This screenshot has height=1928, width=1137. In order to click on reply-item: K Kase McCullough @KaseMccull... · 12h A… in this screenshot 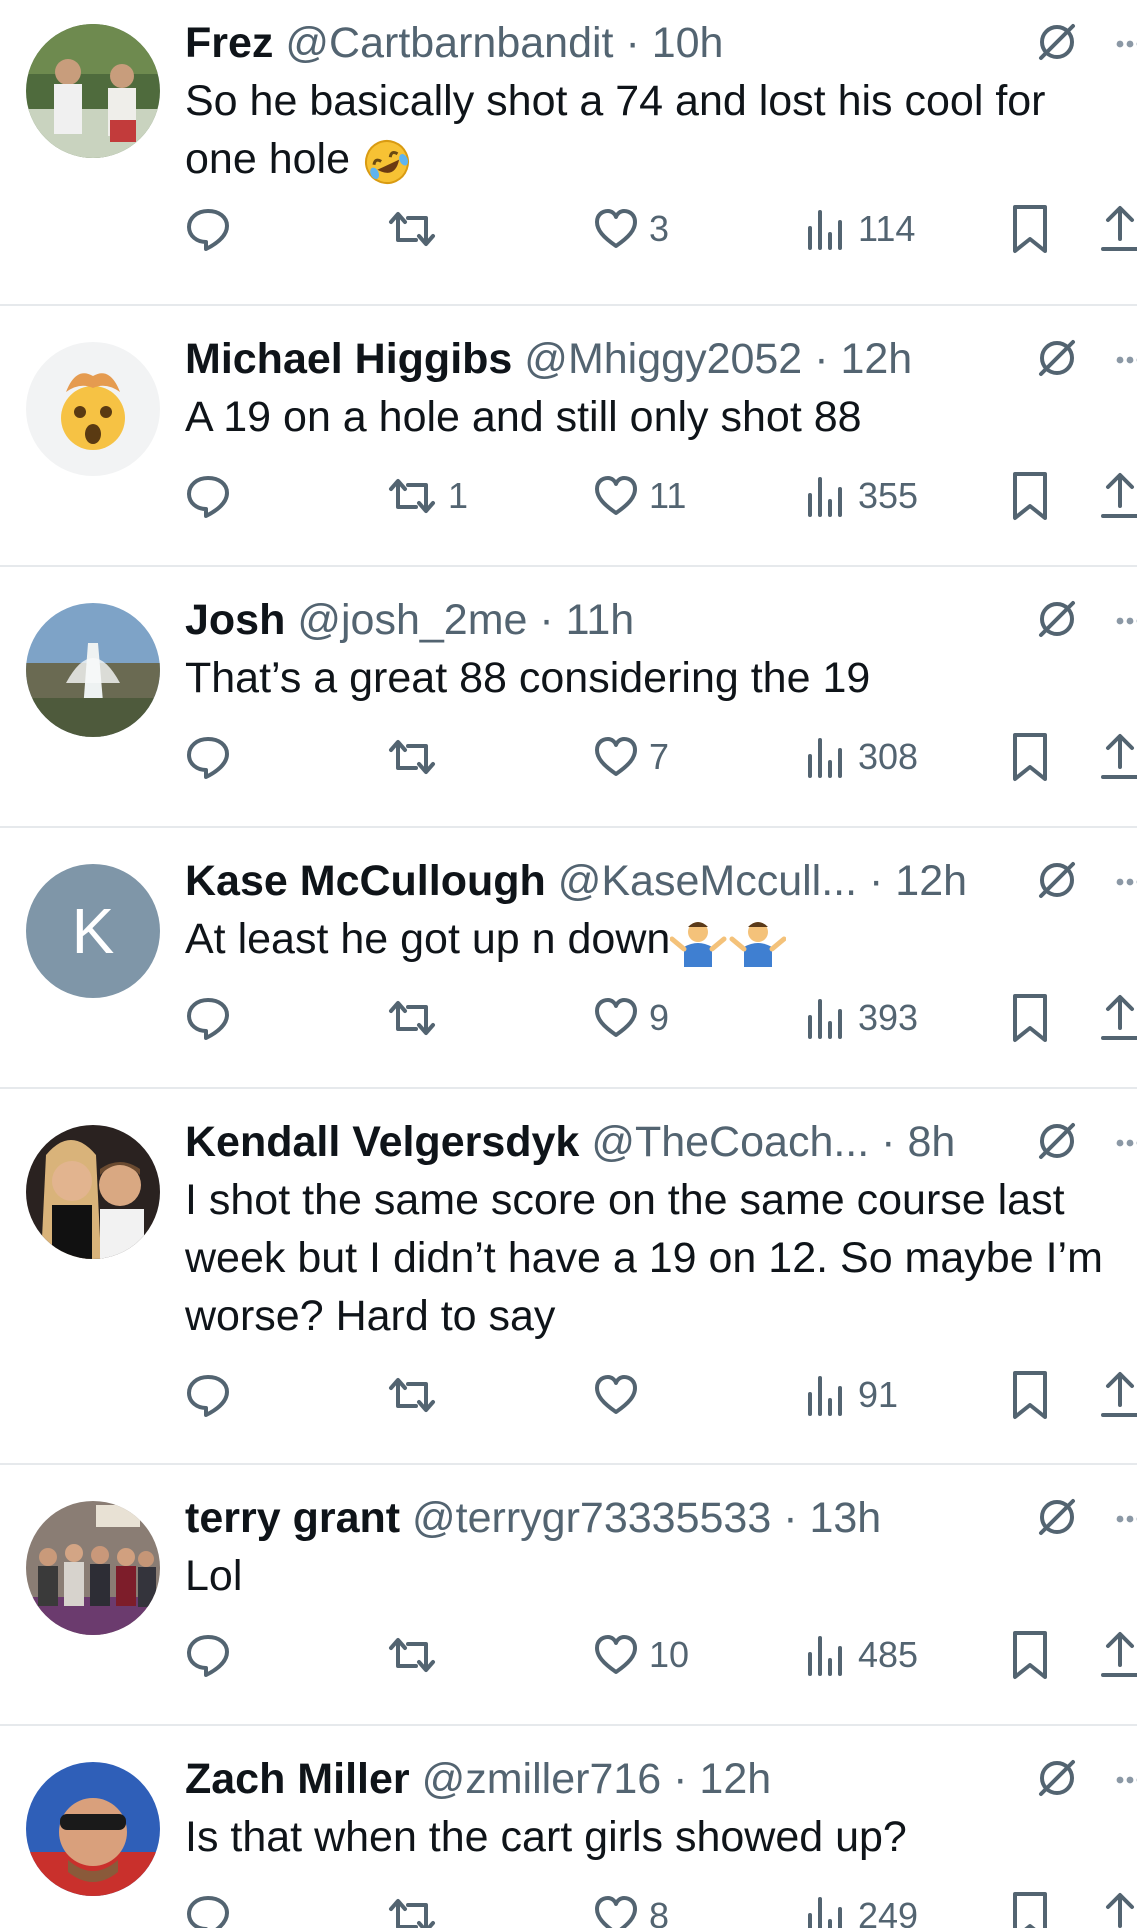, I will do `click(568, 958)`.